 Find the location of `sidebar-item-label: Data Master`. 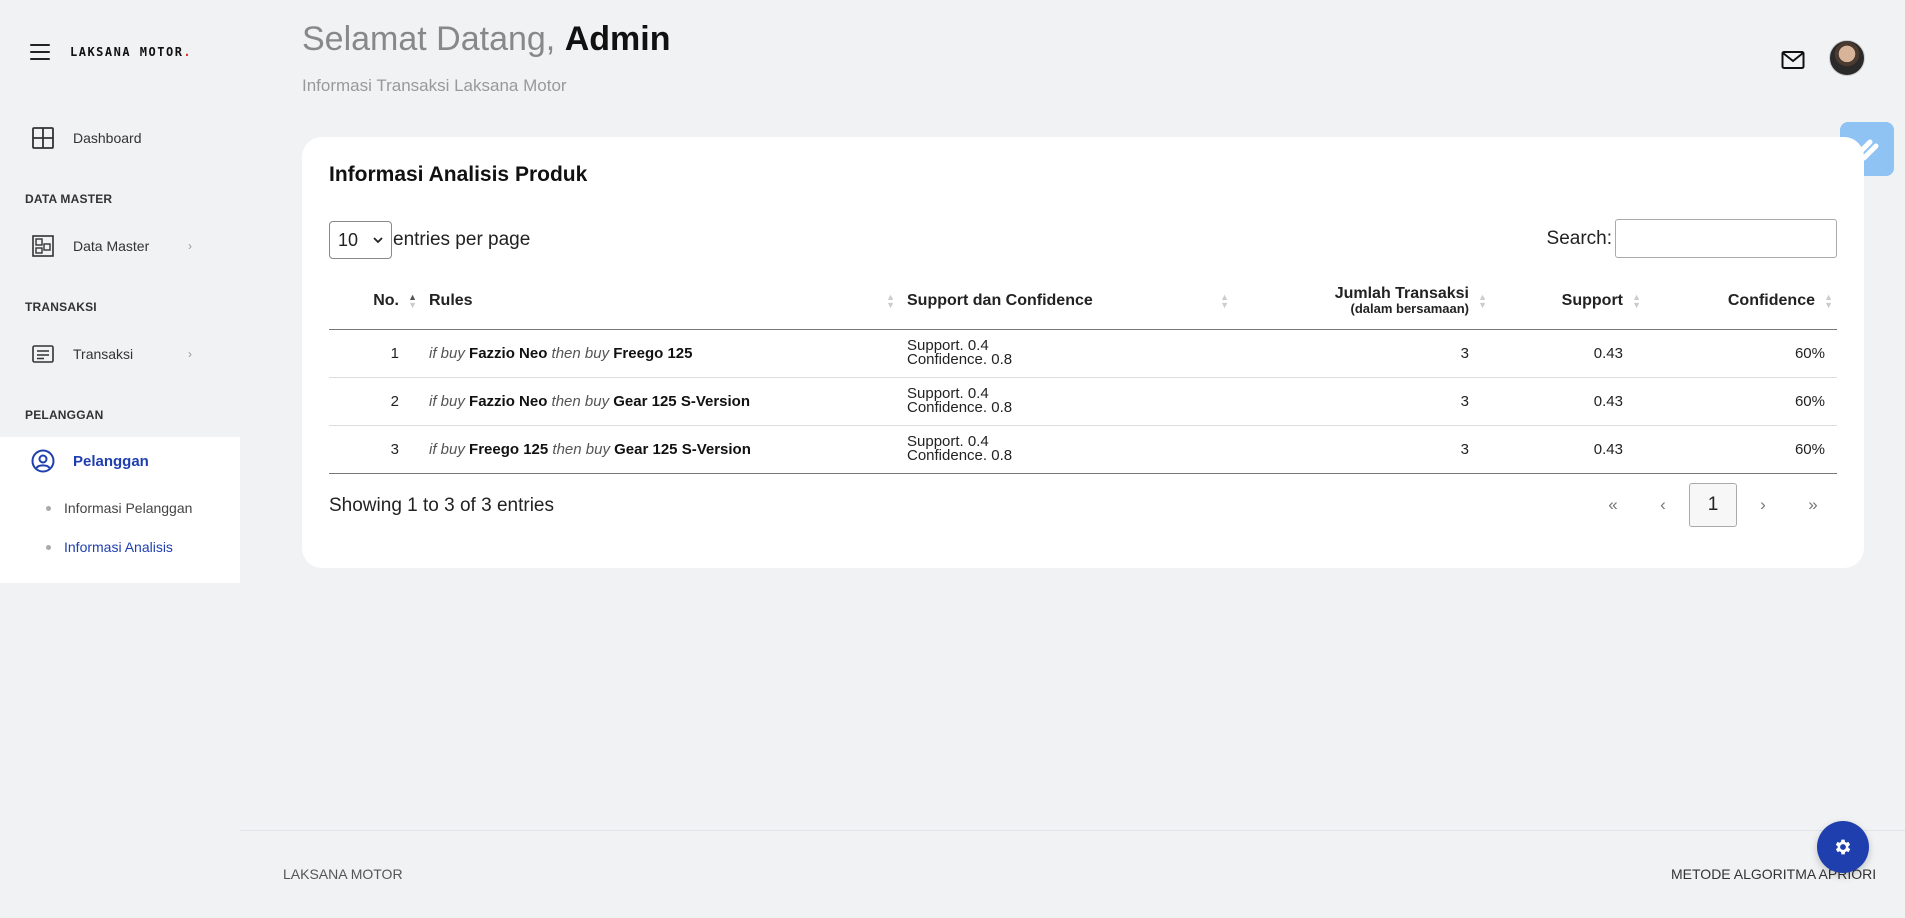

sidebar-item-label: Data Master is located at coordinates (111, 246).